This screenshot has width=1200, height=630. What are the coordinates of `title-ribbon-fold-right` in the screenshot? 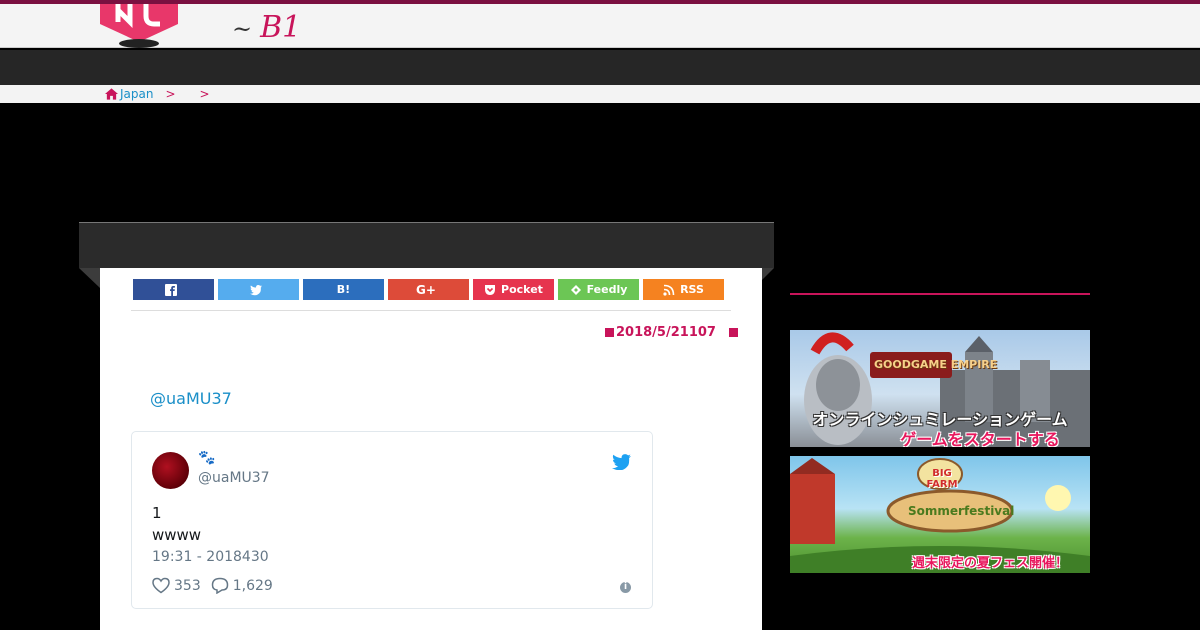 It's located at (768, 274).